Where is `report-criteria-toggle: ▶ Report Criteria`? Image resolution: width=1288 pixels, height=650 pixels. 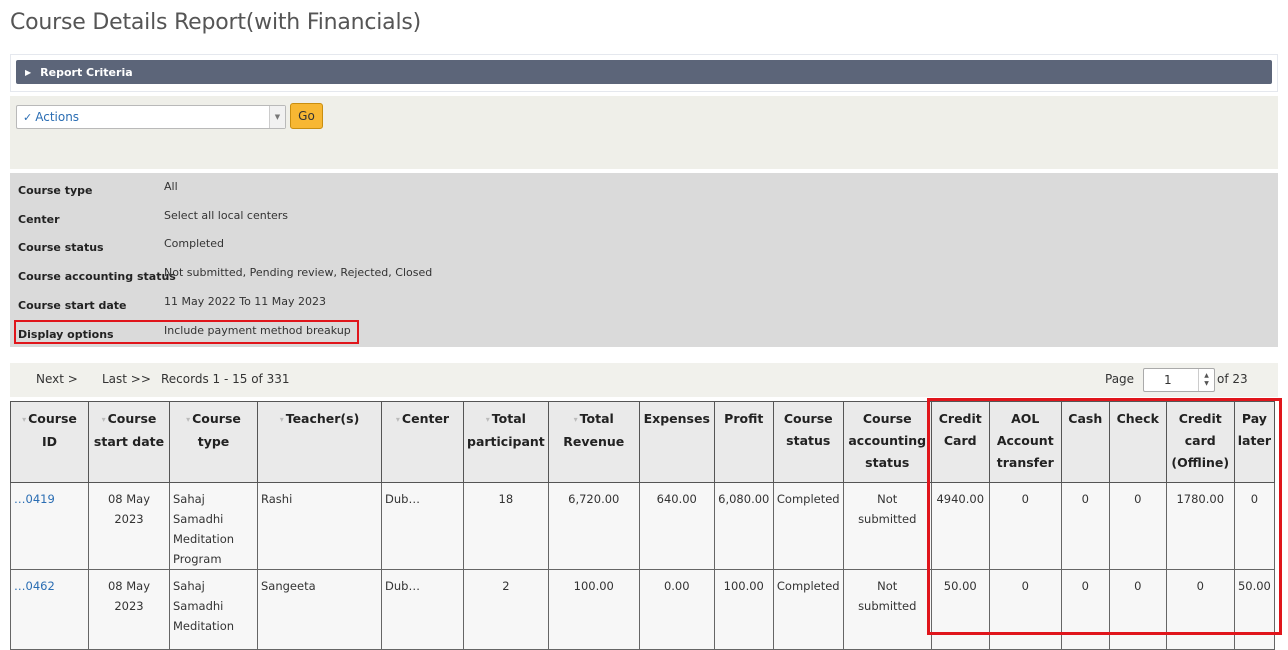
report-criteria-toggle: ▶ Report Criteria is located at coordinates (644, 72).